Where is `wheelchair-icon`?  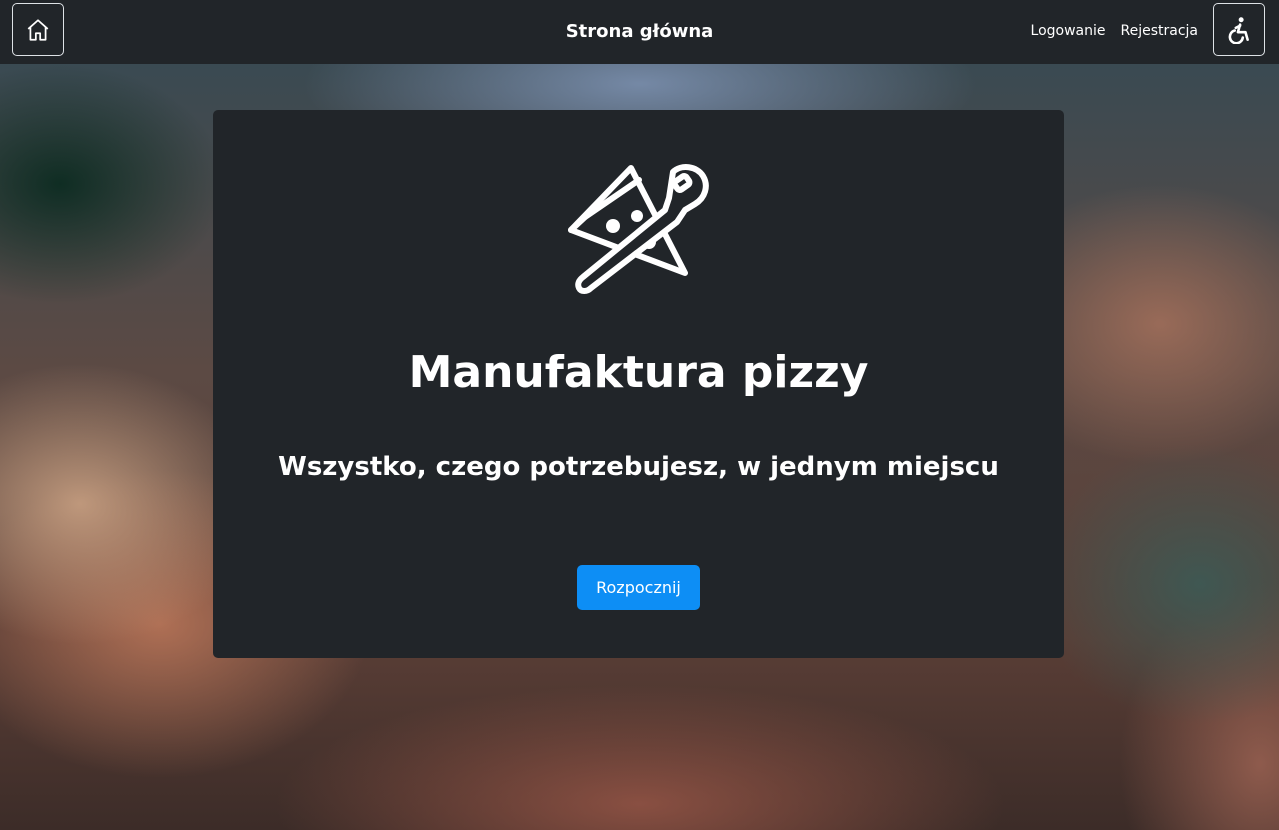 wheelchair-icon is located at coordinates (1238, 30).